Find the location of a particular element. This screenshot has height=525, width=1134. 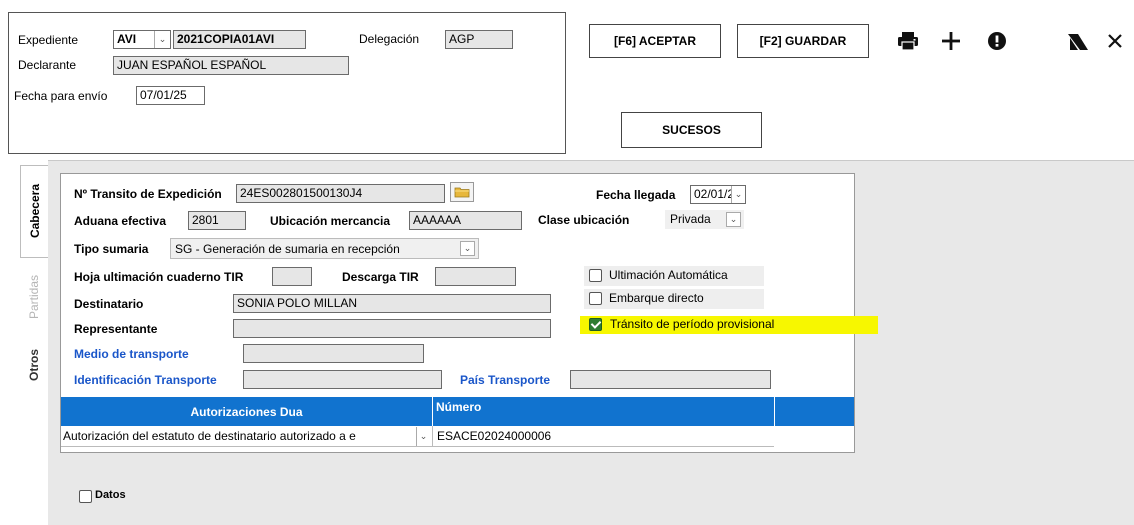

aceptar-button: [F6] ACEPTAR is located at coordinates (655, 41).